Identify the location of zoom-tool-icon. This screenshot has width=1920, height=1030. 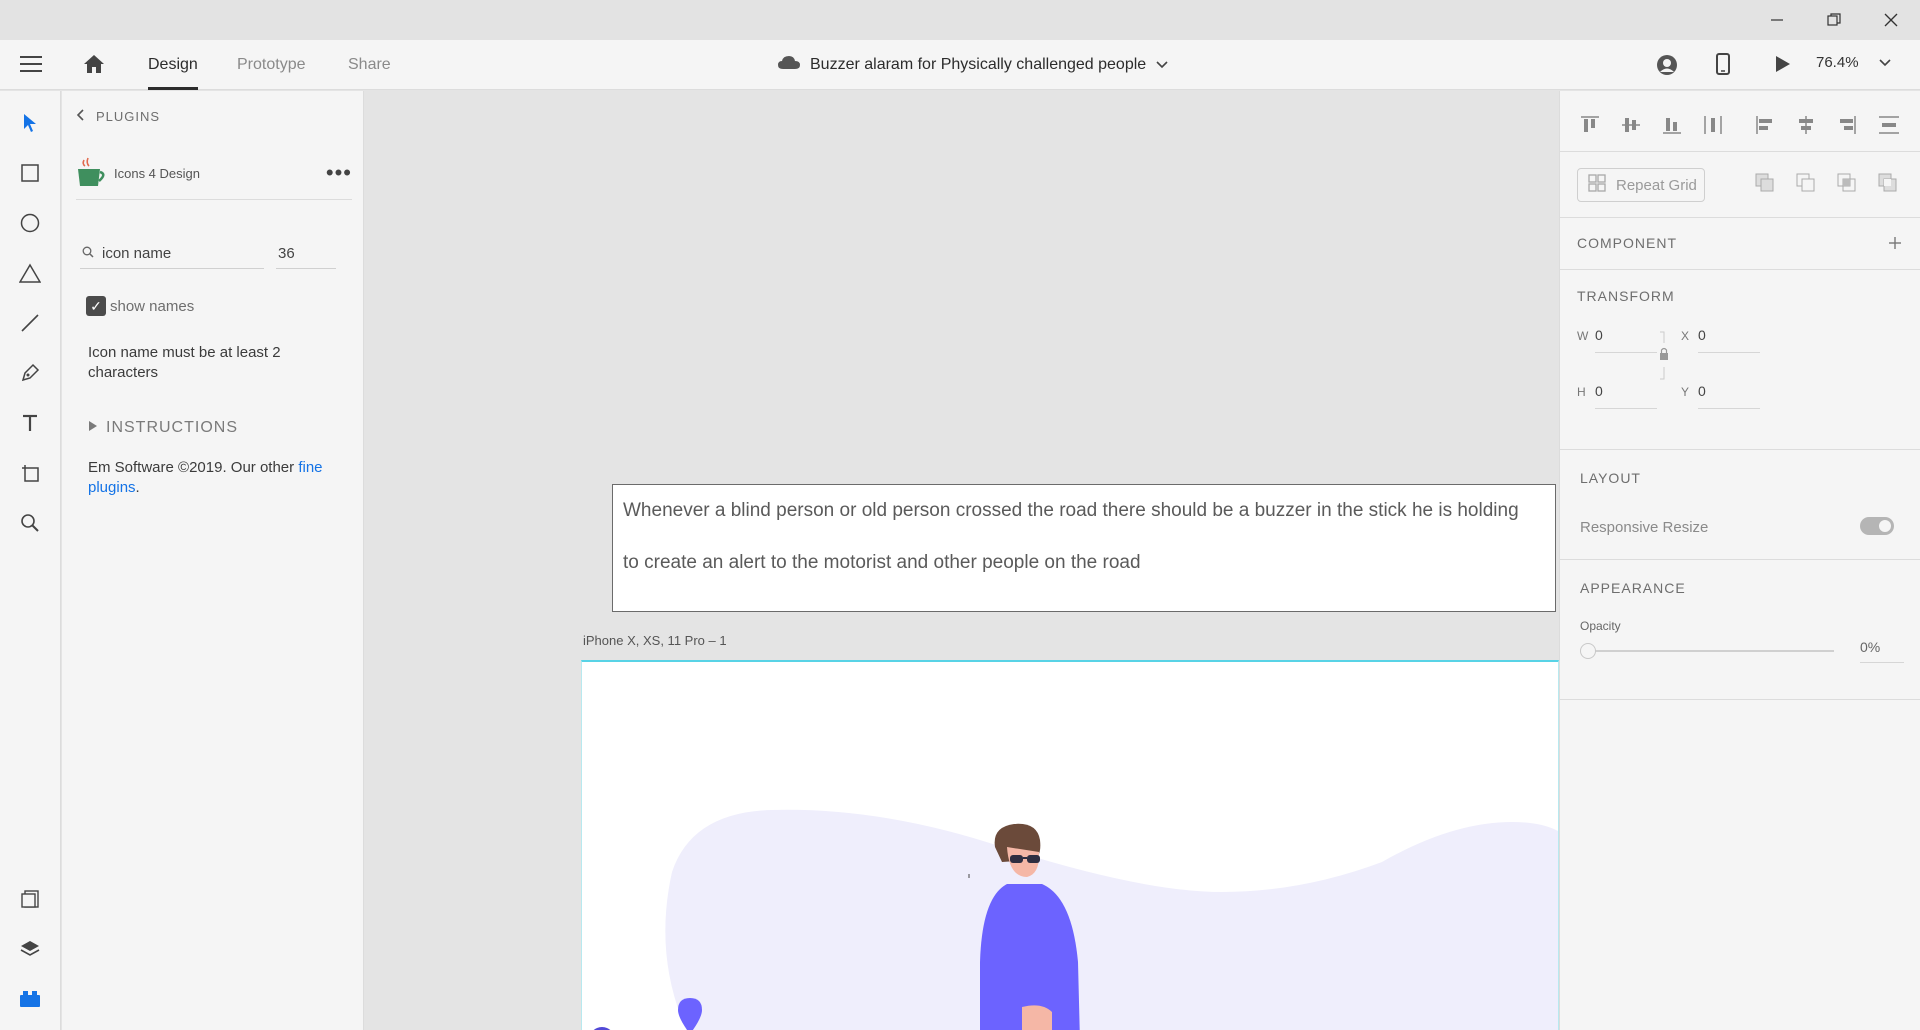
(30, 523).